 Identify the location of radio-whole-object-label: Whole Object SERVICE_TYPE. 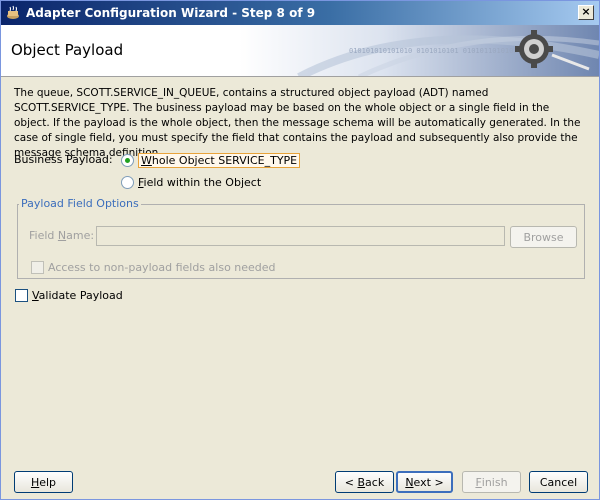
(219, 160).